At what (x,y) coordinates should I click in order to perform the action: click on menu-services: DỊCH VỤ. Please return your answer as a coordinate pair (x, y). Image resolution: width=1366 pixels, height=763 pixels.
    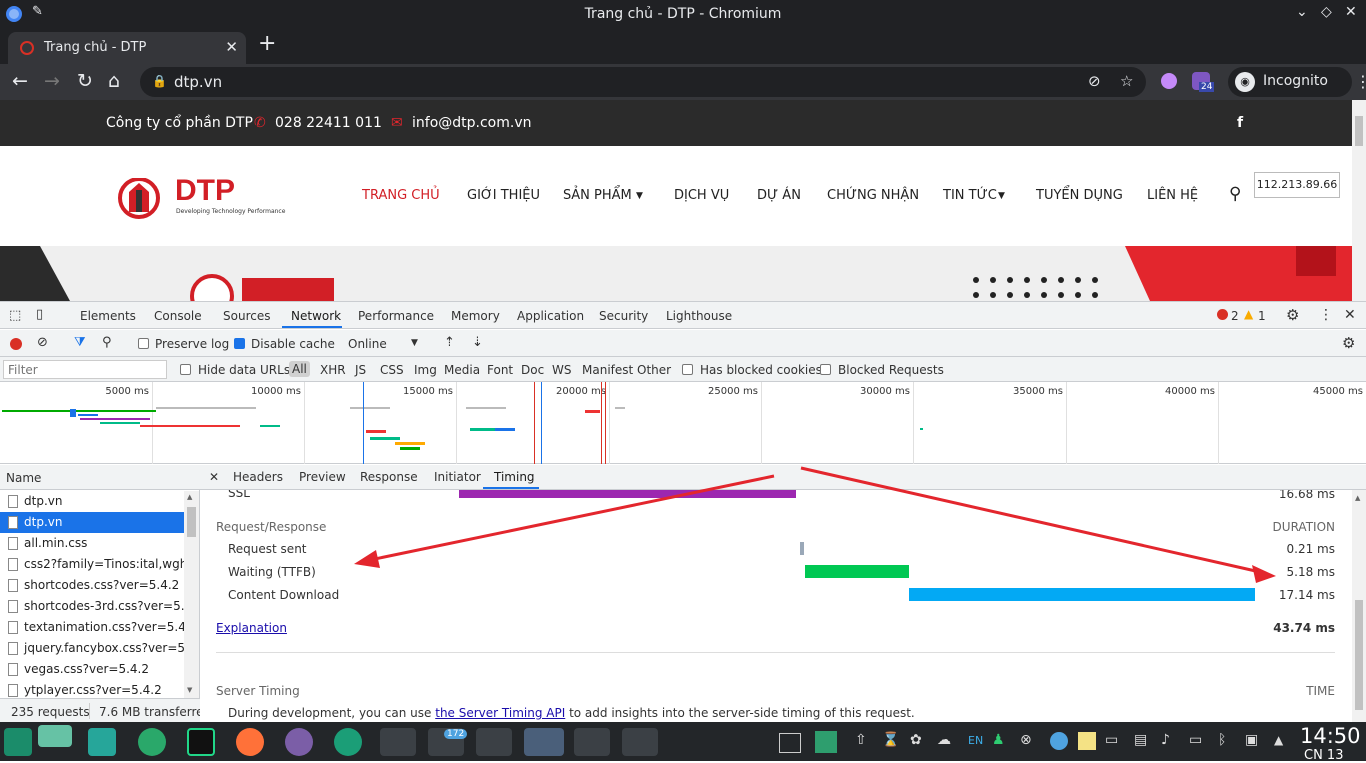
    Looking at the image, I should click on (701, 195).